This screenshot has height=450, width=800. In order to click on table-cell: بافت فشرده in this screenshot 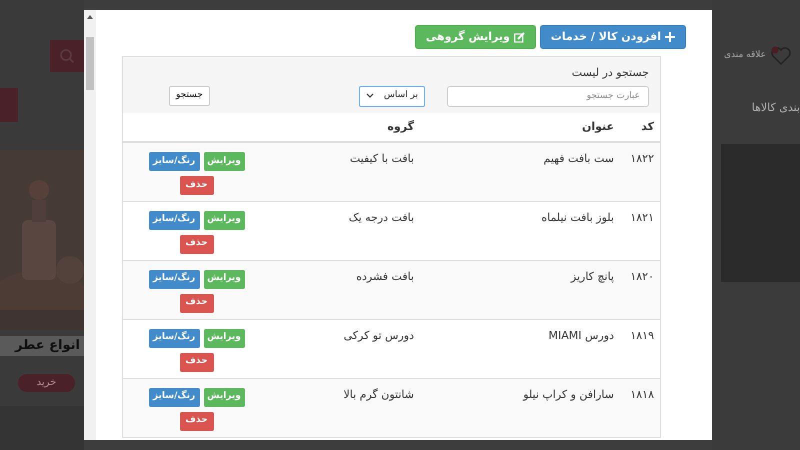, I will do `click(385, 276)`.